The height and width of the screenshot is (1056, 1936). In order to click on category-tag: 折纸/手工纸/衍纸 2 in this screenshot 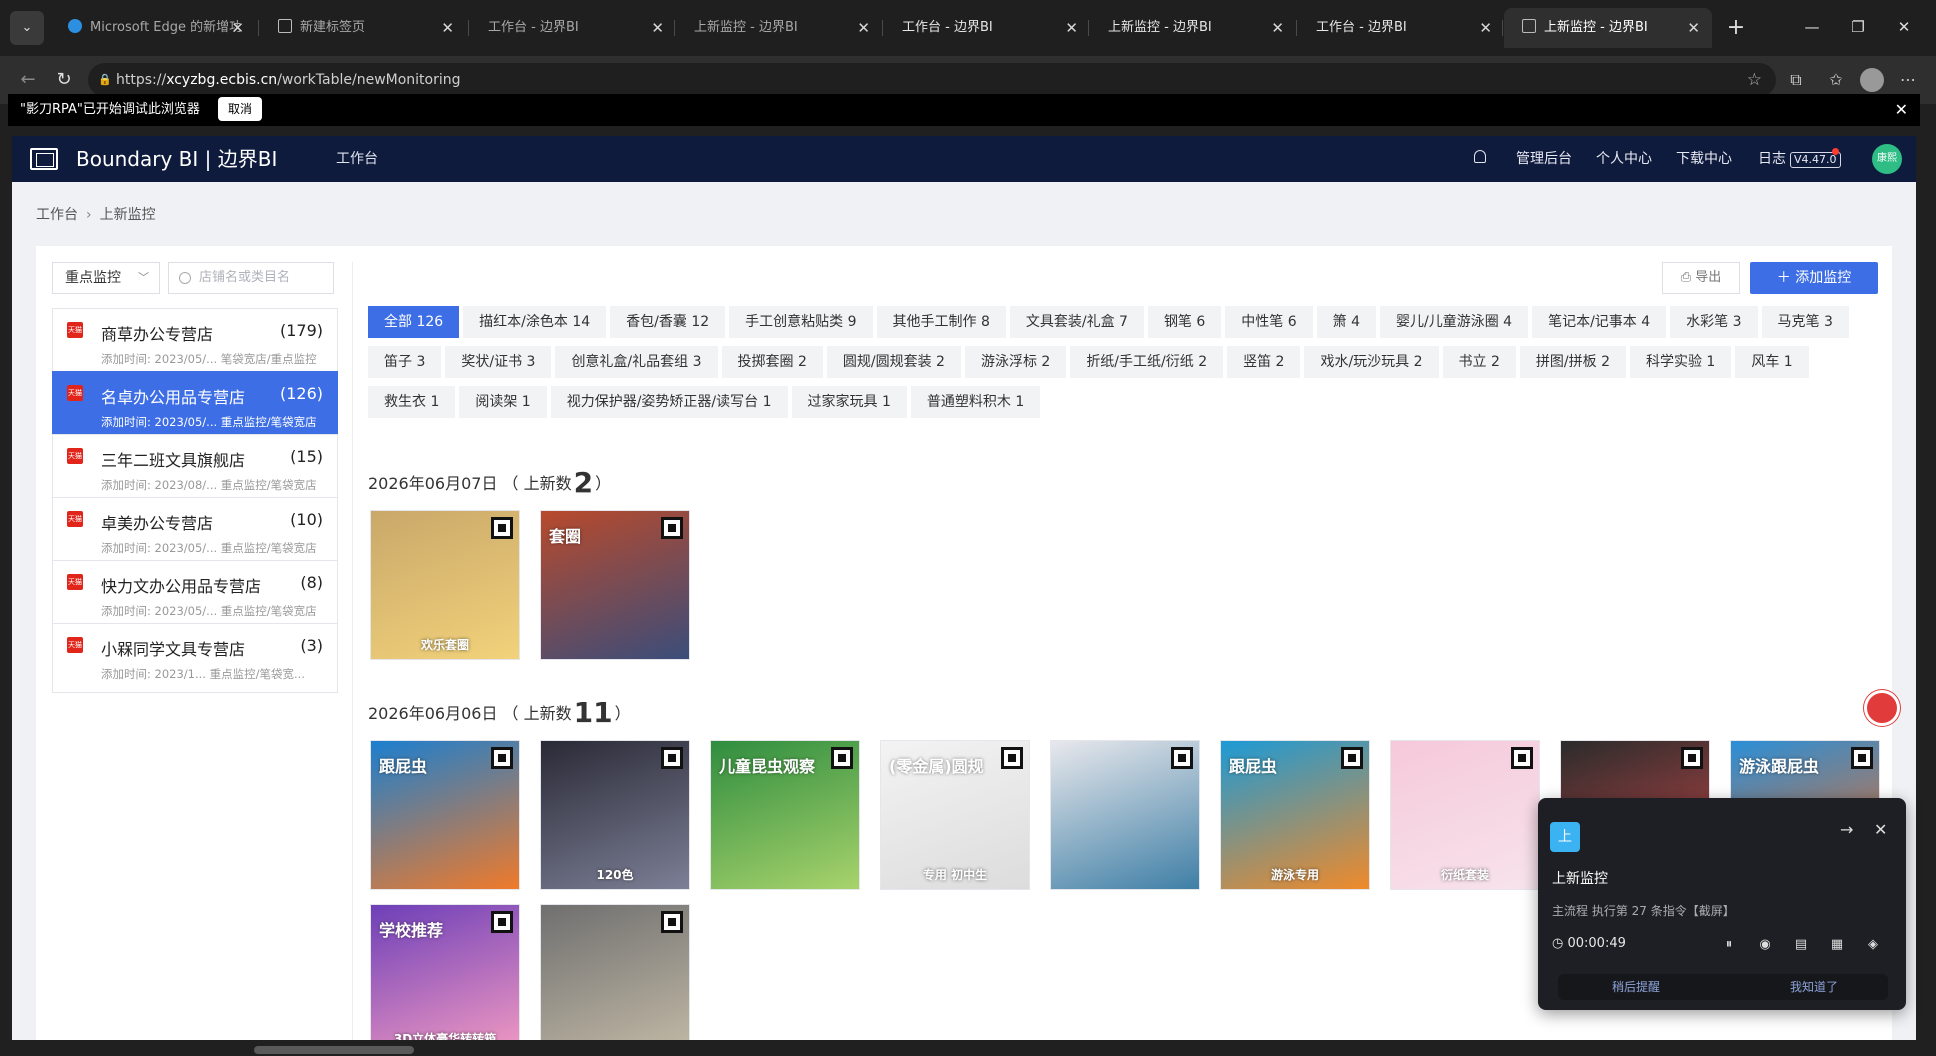, I will do `click(1147, 362)`.